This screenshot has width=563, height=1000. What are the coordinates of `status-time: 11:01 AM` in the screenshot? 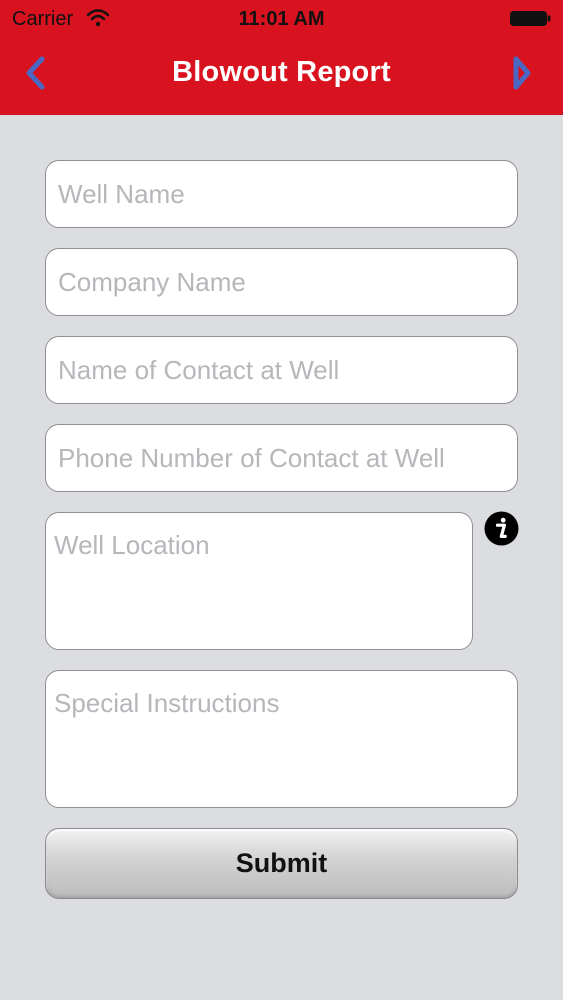 It's located at (281, 19).